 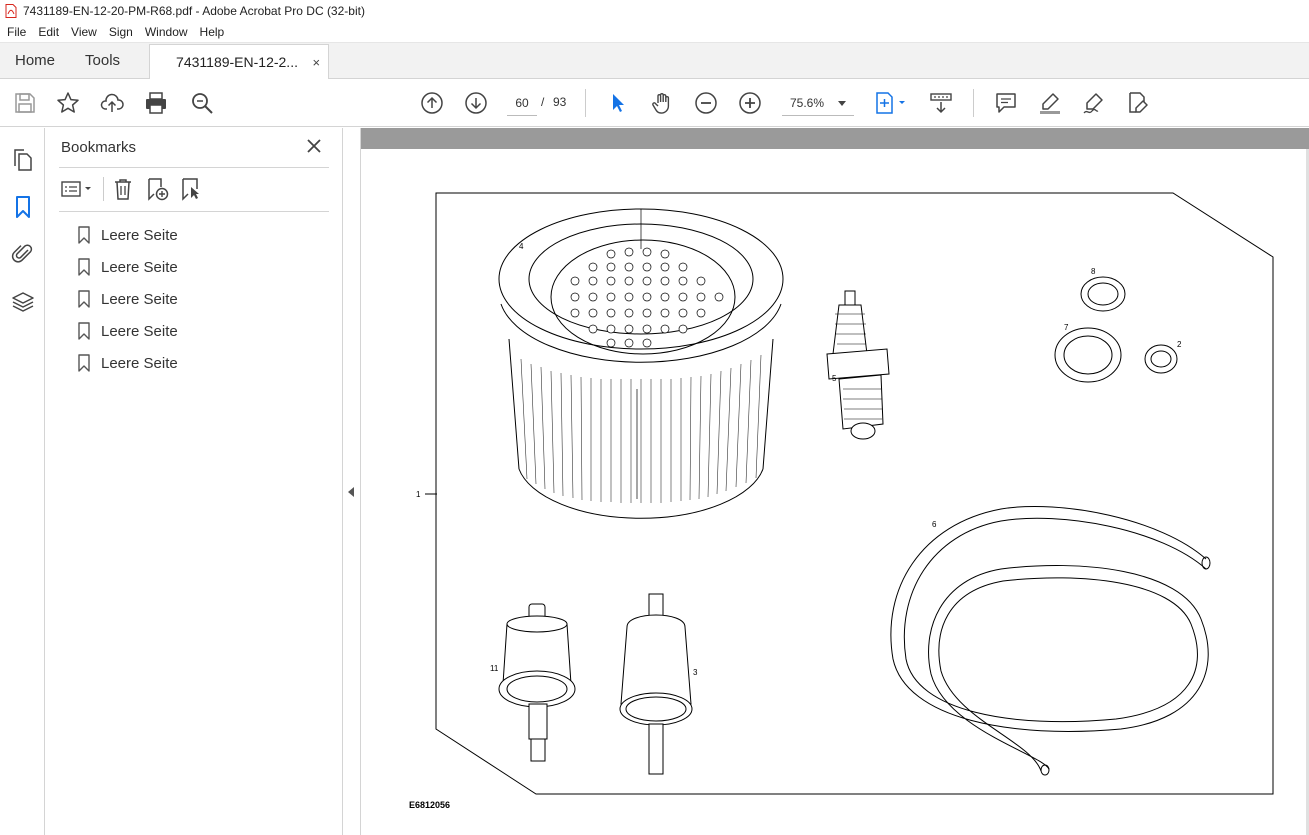 What do you see at coordinates (352, 481) in the screenshot?
I see `panel-collapse-handle` at bounding box center [352, 481].